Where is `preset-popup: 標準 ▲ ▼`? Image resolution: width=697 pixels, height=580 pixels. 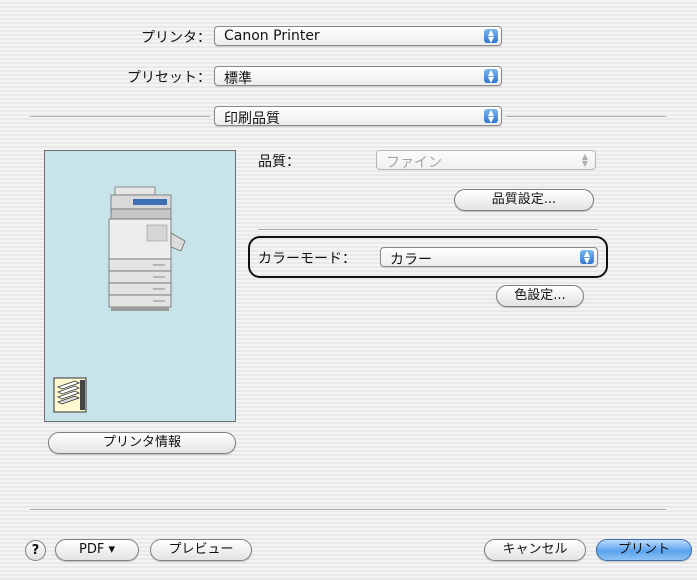
preset-popup: 標準 ▲ ▼ is located at coordinates (358, 76).